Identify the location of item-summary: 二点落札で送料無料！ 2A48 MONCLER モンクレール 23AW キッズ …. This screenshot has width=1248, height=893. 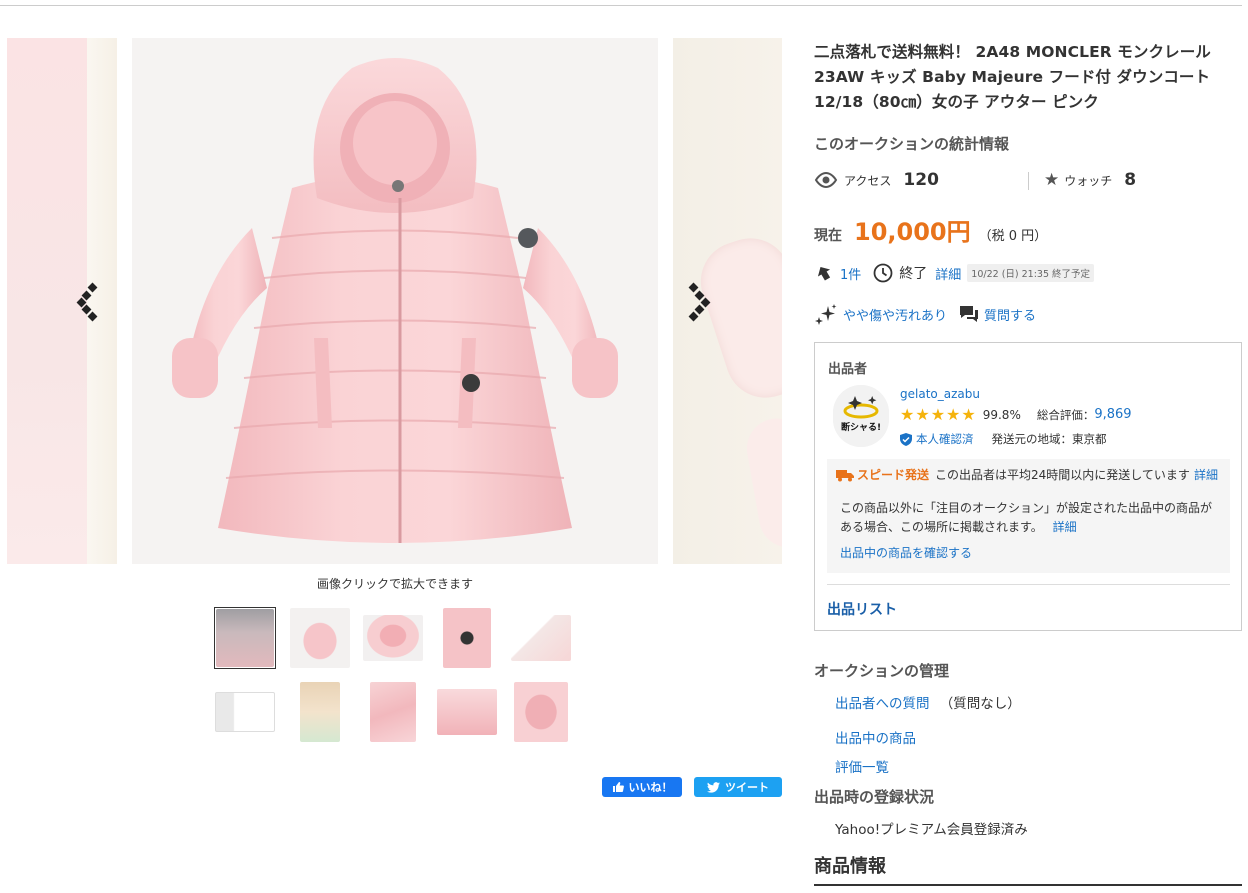
(1028, 182).